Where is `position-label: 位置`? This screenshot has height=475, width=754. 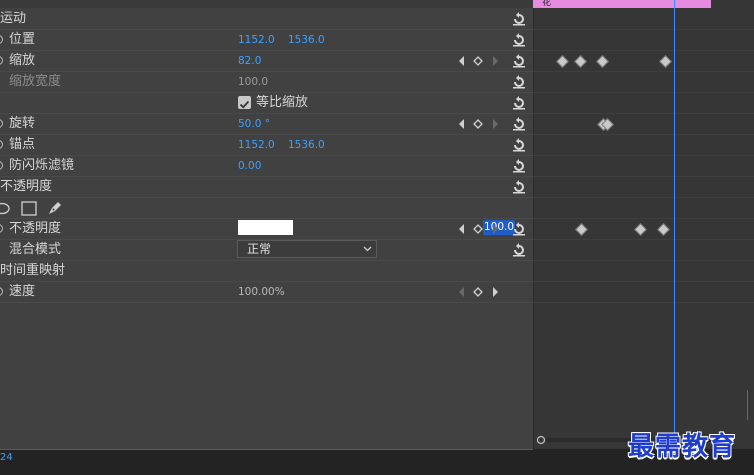 position-label: 位置 is located at coordinates (22, 39).